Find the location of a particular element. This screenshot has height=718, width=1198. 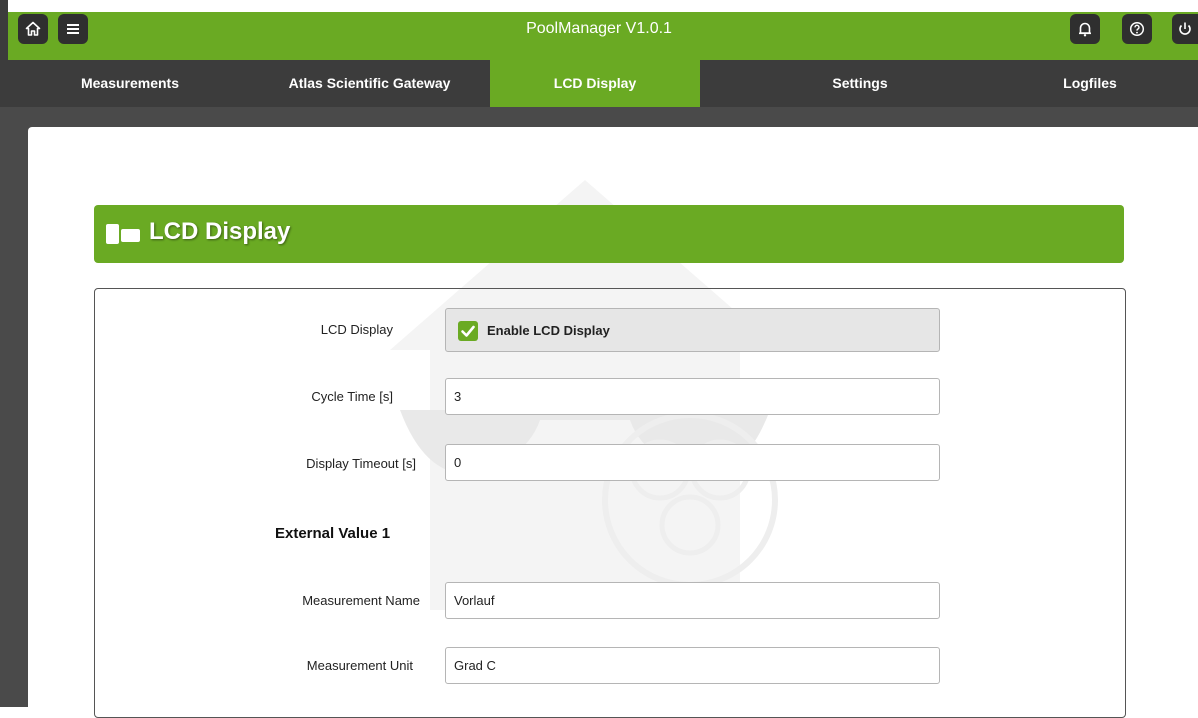

lcd-display-icon is located at coordinates (123, 234).